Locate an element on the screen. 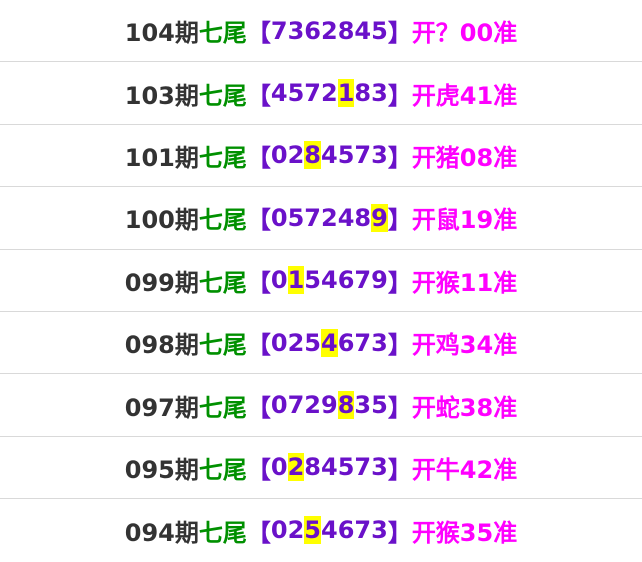 This screenshot has width=642, height=562. draw-result: 开鸡34准 is located at coordinates (464, 345).